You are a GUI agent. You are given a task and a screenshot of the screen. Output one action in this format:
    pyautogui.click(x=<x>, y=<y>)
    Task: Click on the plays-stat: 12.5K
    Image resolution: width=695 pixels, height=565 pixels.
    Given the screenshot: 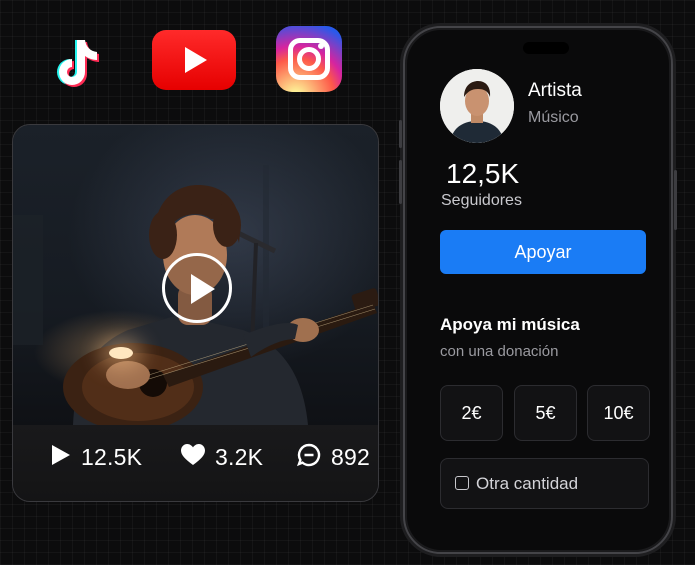 What is the action you would take?
    pyautogui.click(x=96, y=457)
    